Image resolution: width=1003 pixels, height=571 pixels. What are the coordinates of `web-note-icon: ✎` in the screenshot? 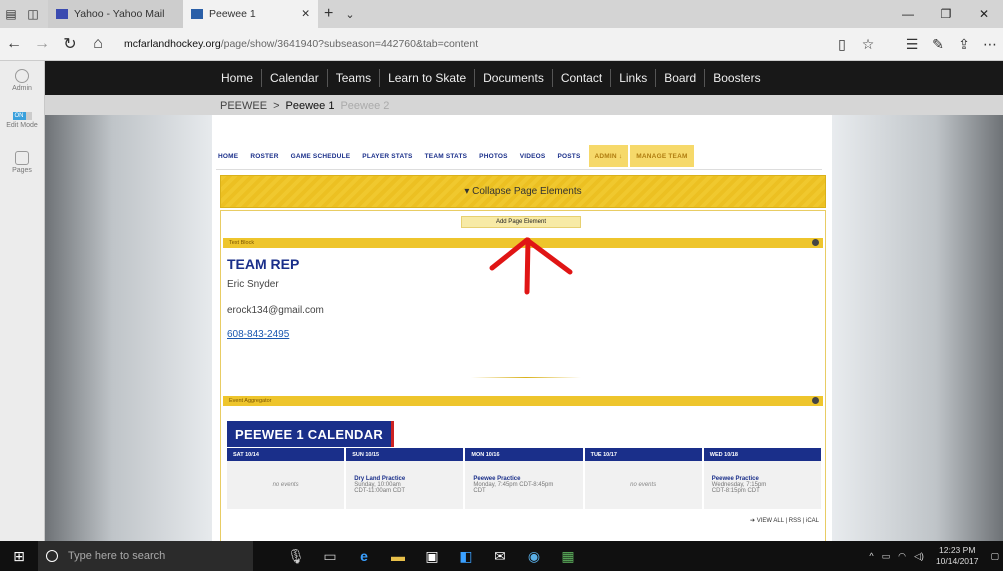 It's located at (938, 44).